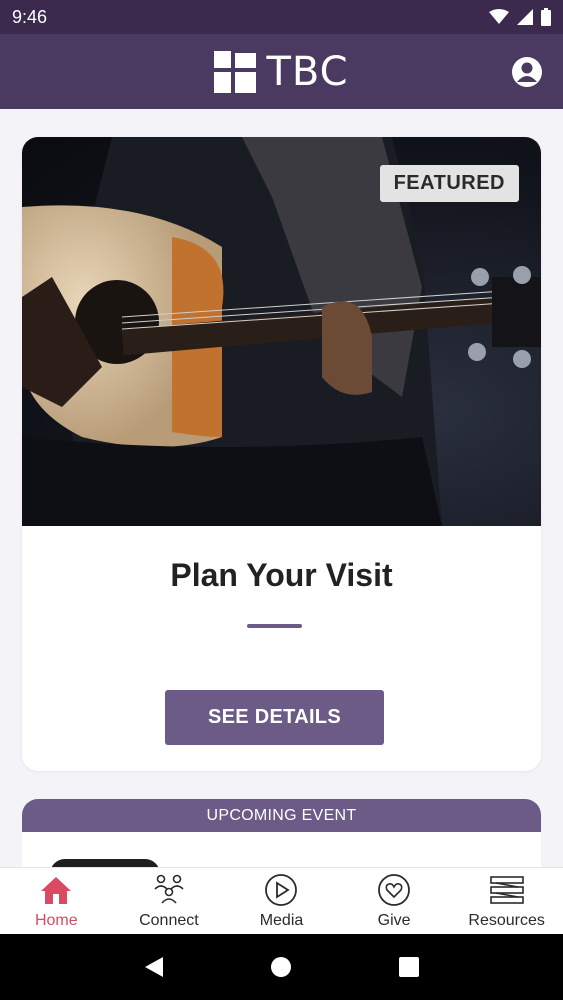 This screenshot has height=1000, width=563. I want to click on bottom-nav: Home Connect Media Give Resources, so click(281, 900).